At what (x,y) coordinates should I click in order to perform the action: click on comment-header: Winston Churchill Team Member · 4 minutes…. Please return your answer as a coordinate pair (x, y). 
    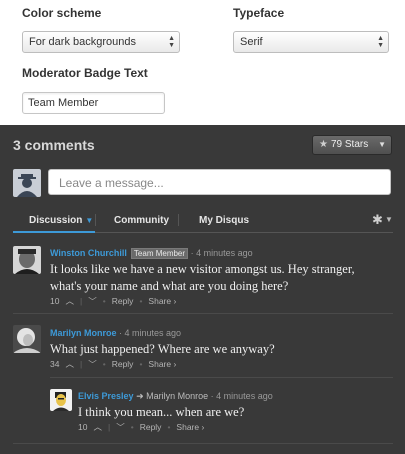
    Looking at the image, I should click on (151, 253).